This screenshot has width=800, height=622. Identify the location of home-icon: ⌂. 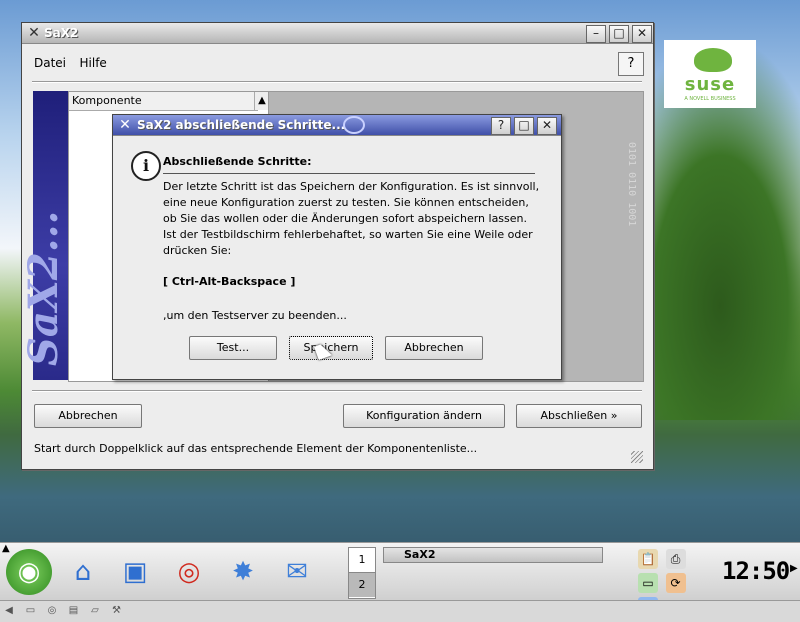
(83, 572).